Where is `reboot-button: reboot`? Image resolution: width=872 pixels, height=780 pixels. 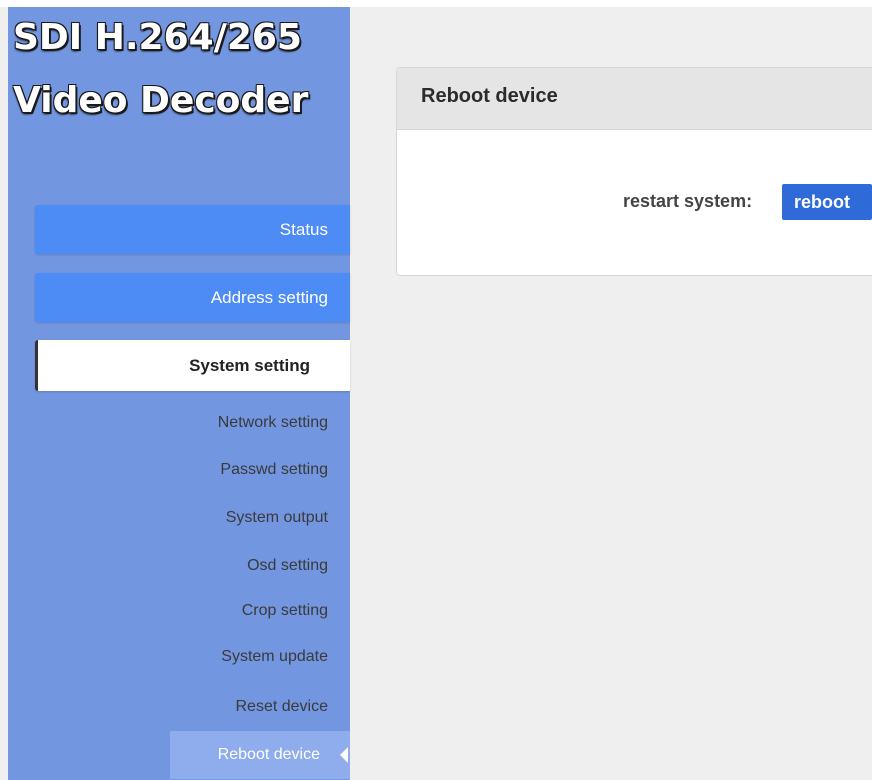
reboot-button: reboot is located at coordinates (827, 202).